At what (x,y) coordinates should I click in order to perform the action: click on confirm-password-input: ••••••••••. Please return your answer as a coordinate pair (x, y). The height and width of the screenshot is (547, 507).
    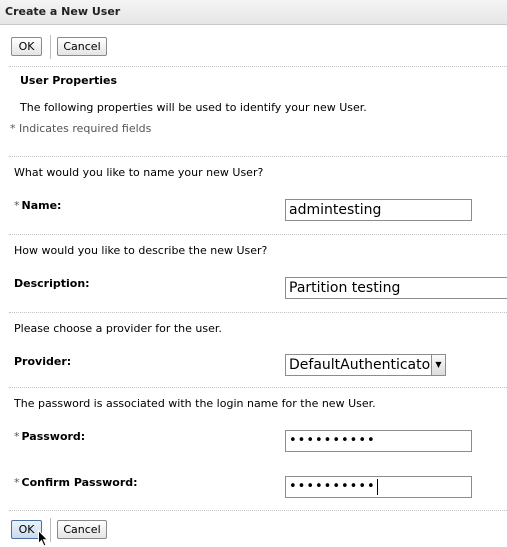
    Looking at the image, I should click on (378, 487).